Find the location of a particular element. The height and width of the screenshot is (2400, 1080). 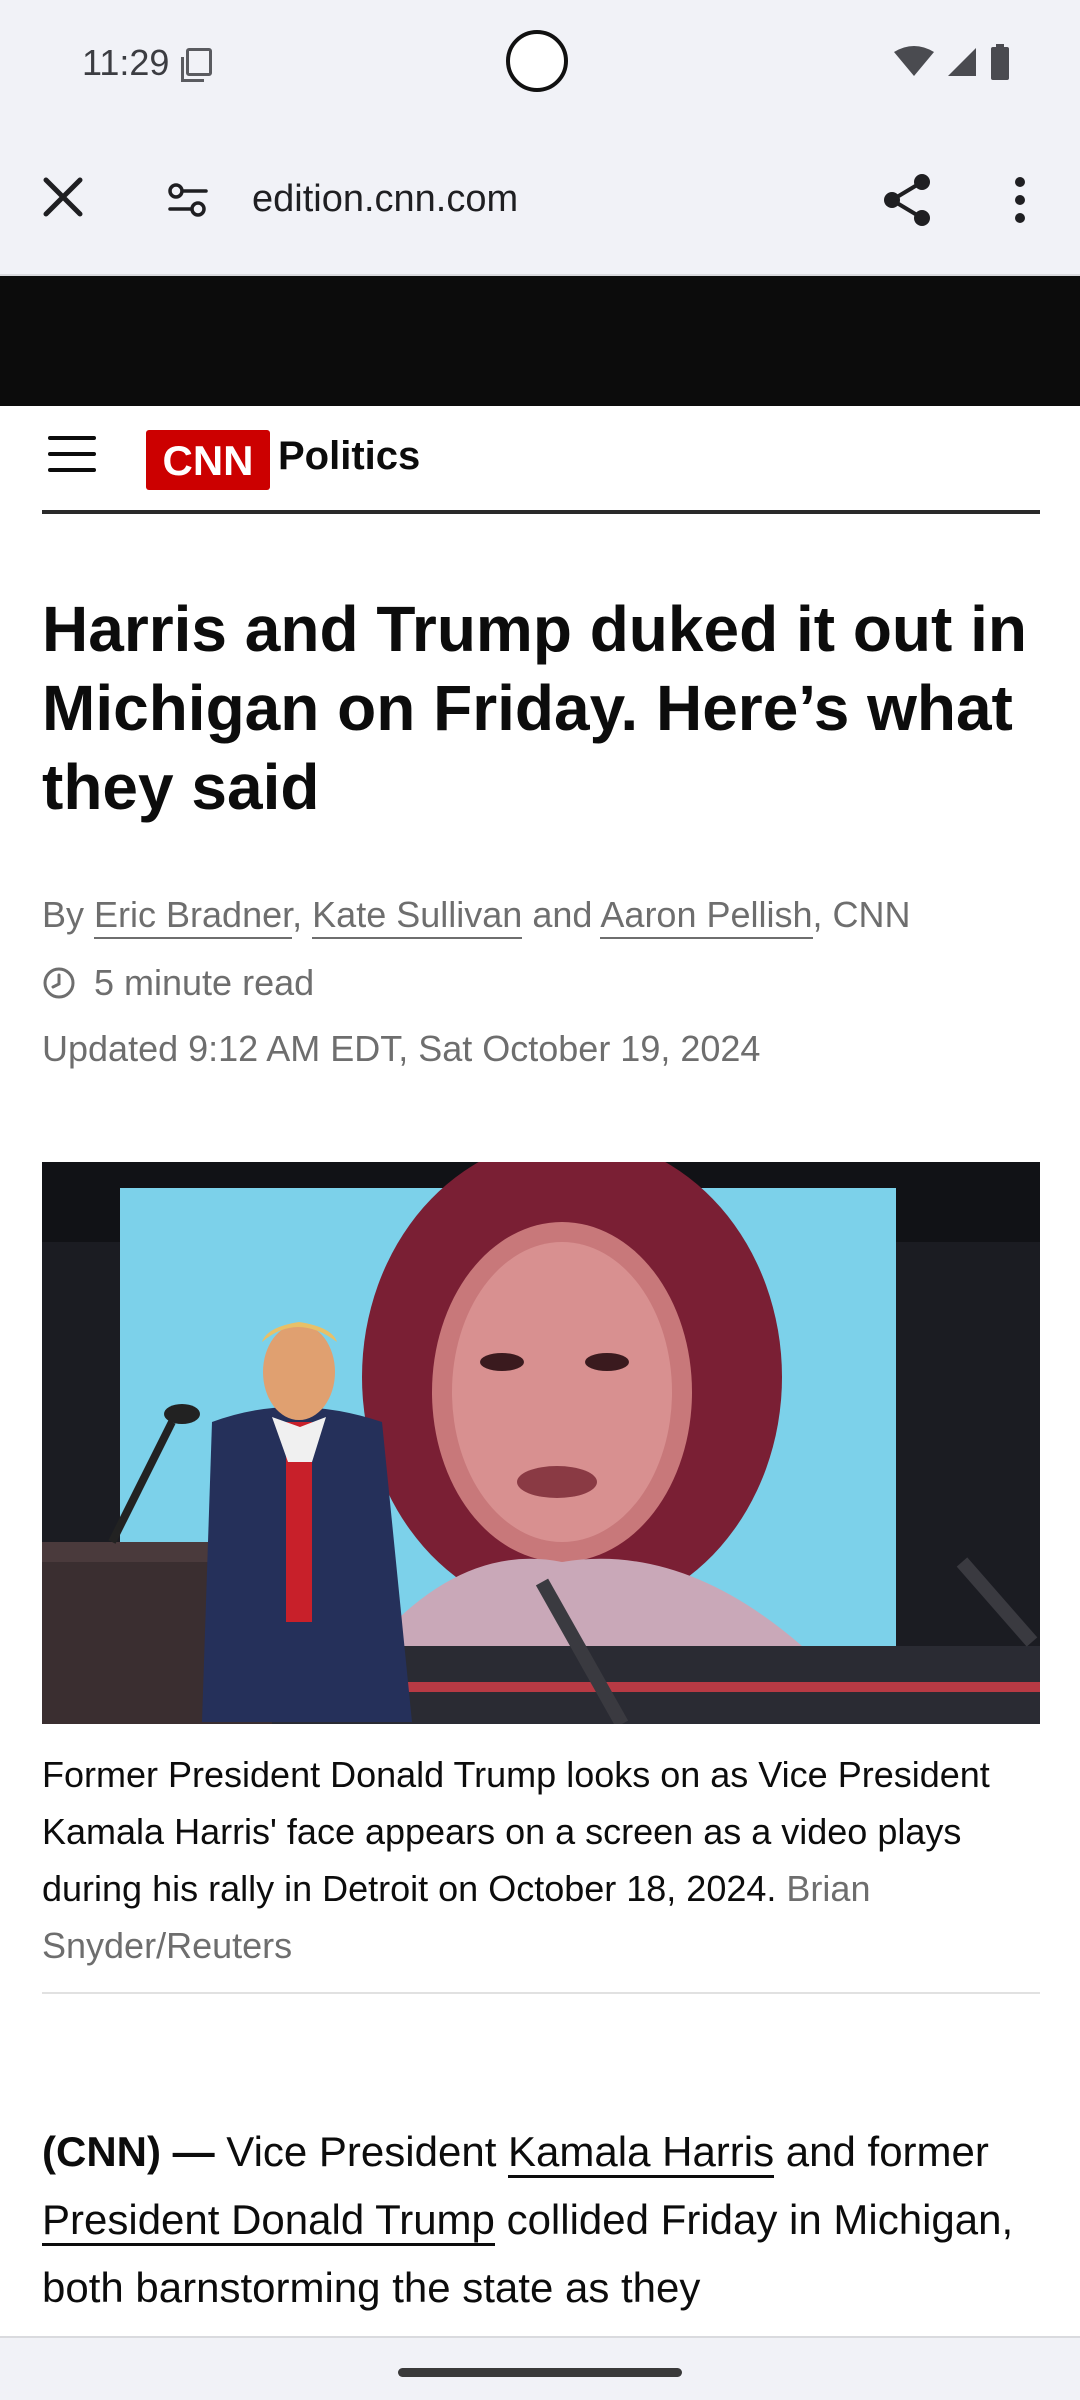

divider is located at coordinates (541, 1993).